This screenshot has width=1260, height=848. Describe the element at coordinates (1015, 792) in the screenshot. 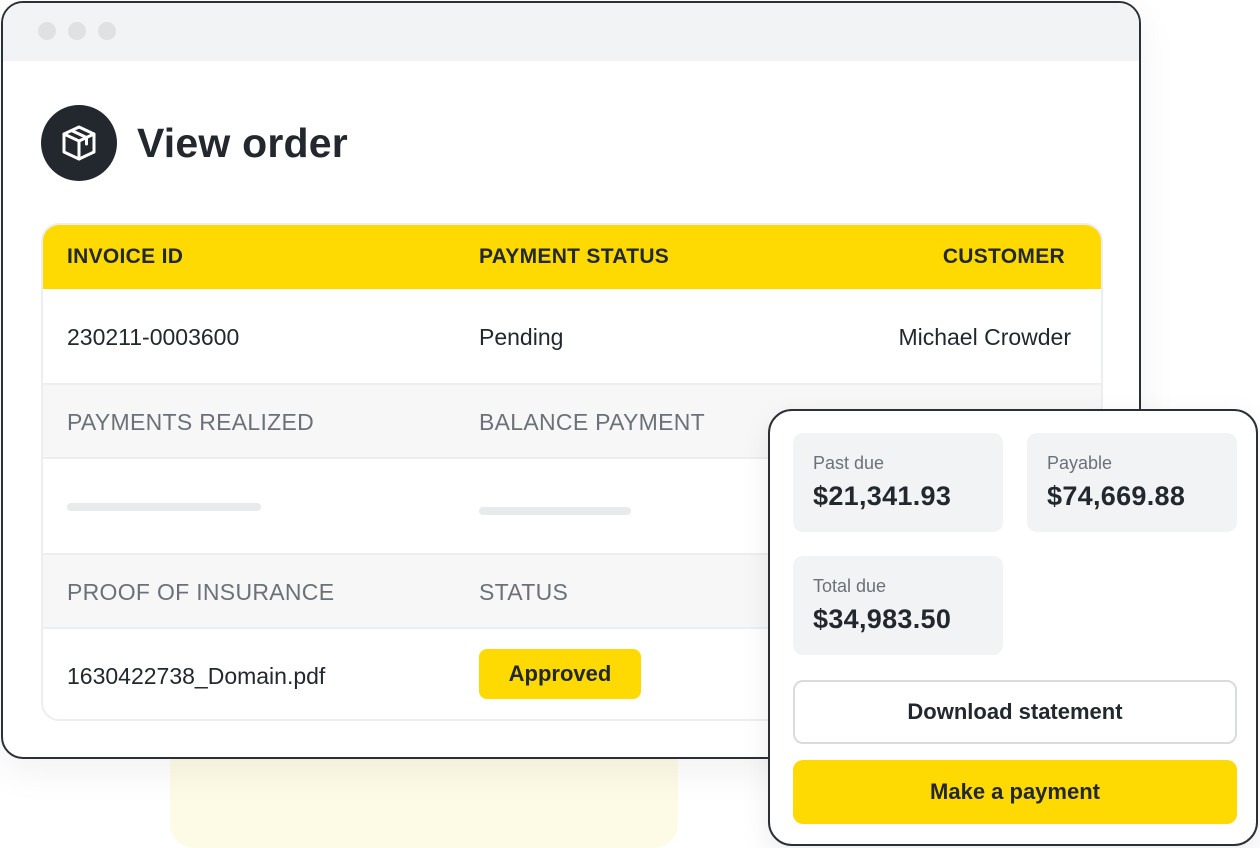

I see `make-payment-button: Make a payment` at that location.